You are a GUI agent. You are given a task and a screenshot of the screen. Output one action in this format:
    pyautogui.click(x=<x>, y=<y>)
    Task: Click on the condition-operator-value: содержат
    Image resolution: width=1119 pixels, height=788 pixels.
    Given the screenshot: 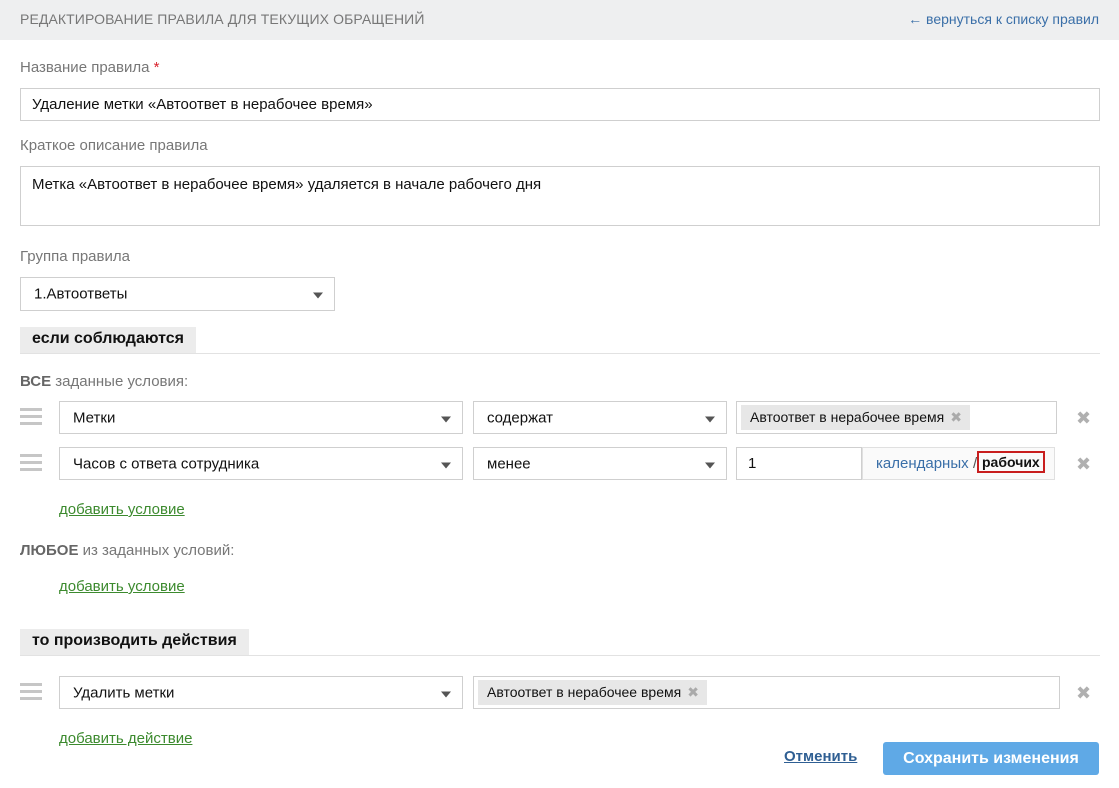 What is the action you would take?
    pyautogui.click(x=520, y=417)
    